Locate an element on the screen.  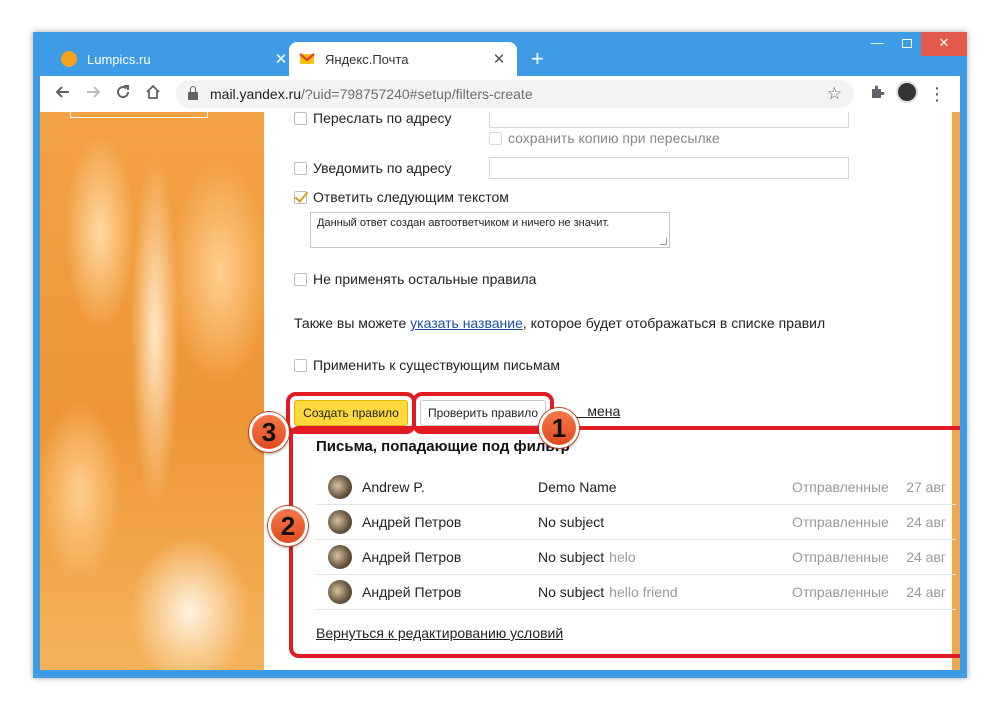
apply-existing-checkbox is located at coordinates (300, 365).